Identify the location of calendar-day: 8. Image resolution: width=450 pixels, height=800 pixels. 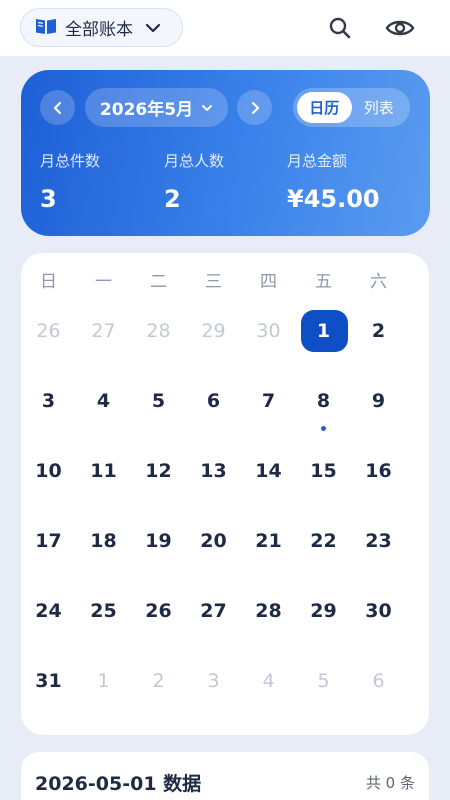
(323, 405).